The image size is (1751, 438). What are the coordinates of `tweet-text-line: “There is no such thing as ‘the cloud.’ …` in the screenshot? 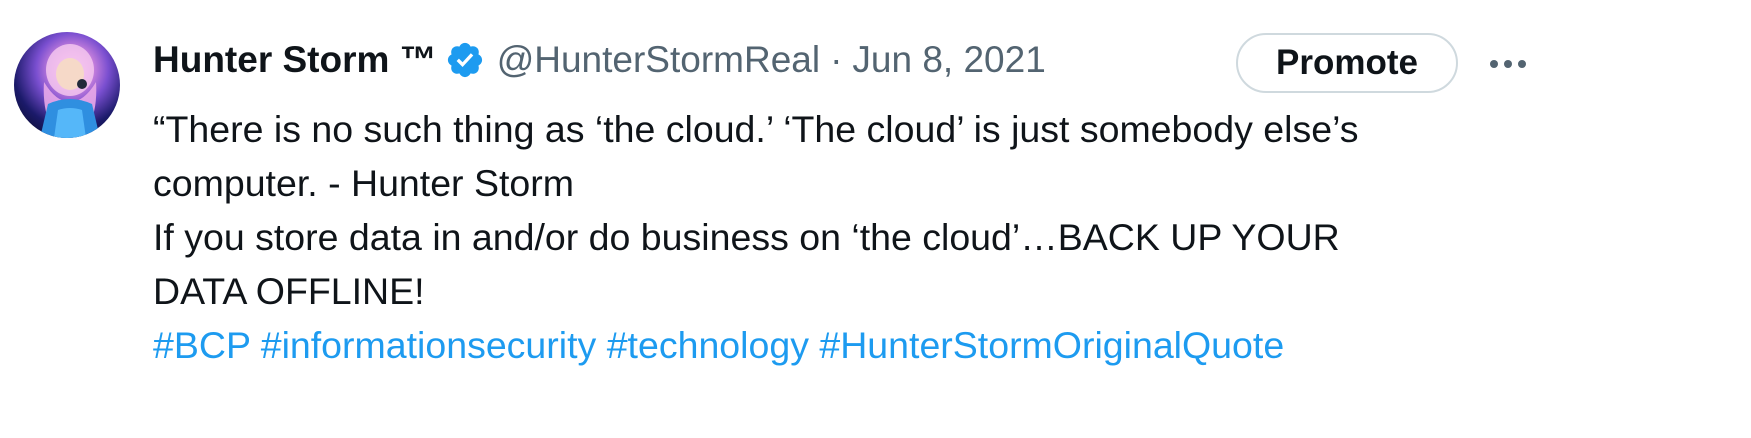 It's located at (756, 129).